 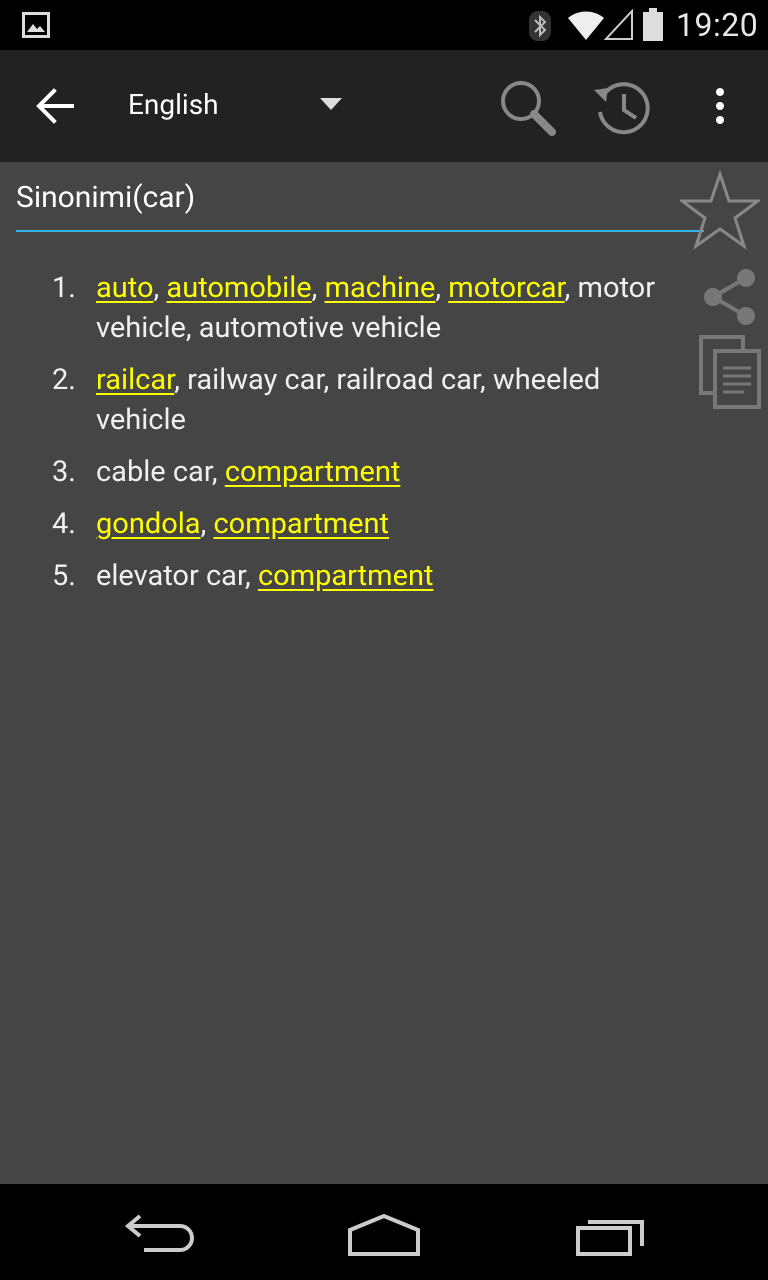 What do you see at coordinates (360, 204) in the screenshot?
I see `query-field: Sinonimi(car)` at bounding box center [360, 204].